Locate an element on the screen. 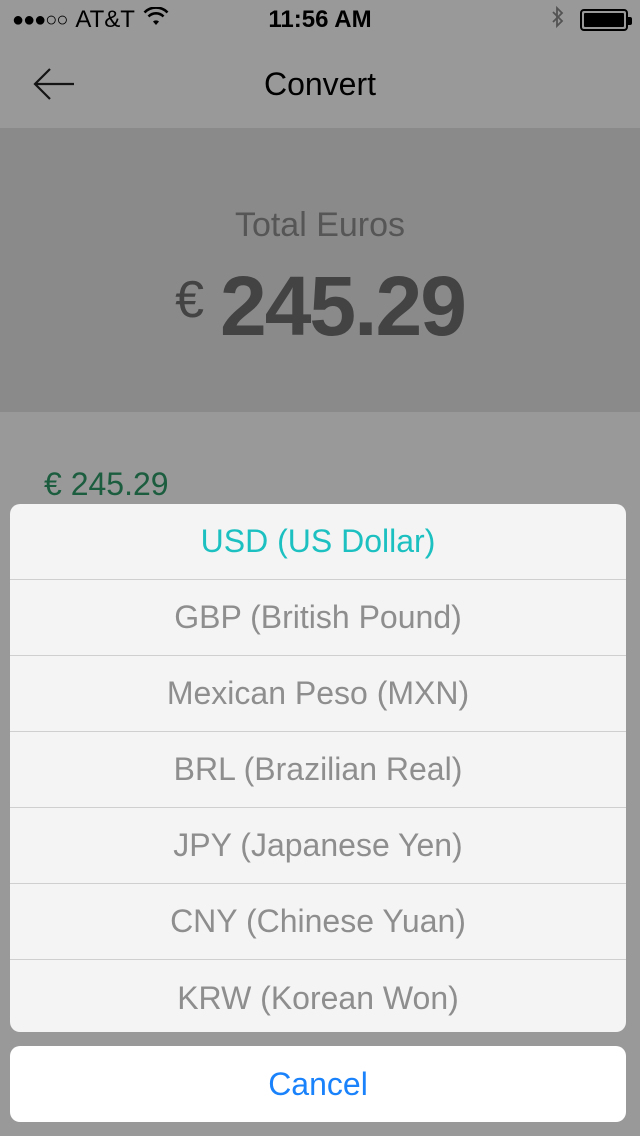  currency-option-mxn: Mexican Peso (MXN) is located at coordinates (318, 694).